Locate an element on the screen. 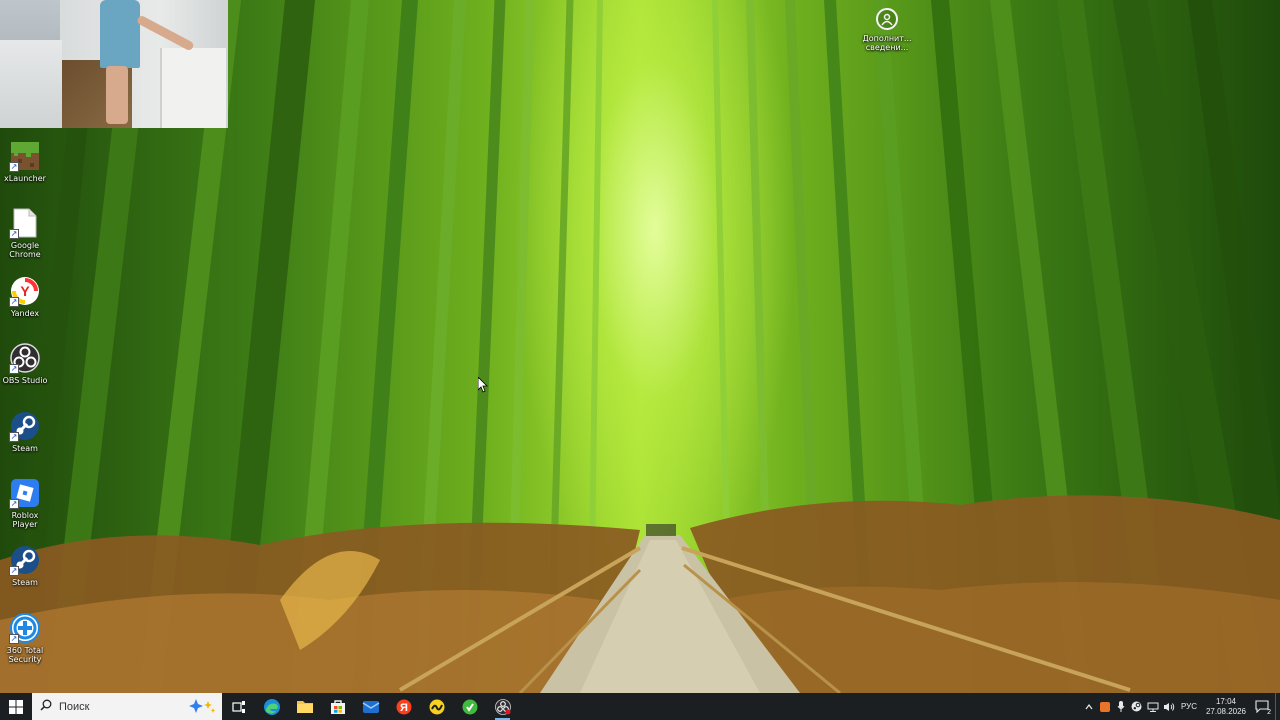  taskbar-yandex-button: Я is located at coordinates (403, 706).